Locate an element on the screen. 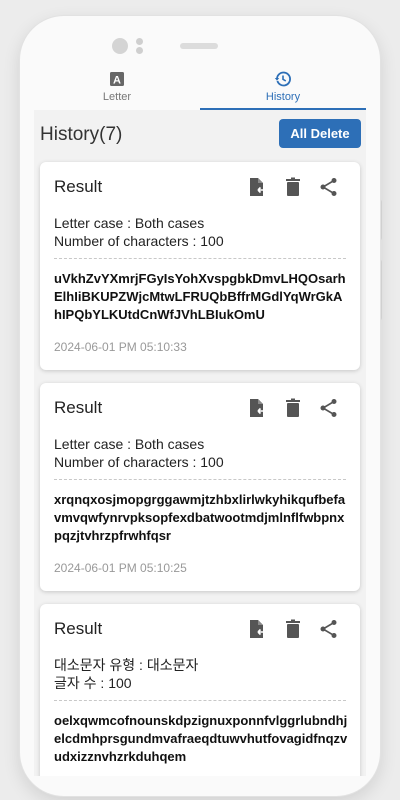 Image resolution: width=400 pixels, height=800 pixels. letter-case-text: 대소문자 유형 : 대소문자 is located at coordinates (126, 665).